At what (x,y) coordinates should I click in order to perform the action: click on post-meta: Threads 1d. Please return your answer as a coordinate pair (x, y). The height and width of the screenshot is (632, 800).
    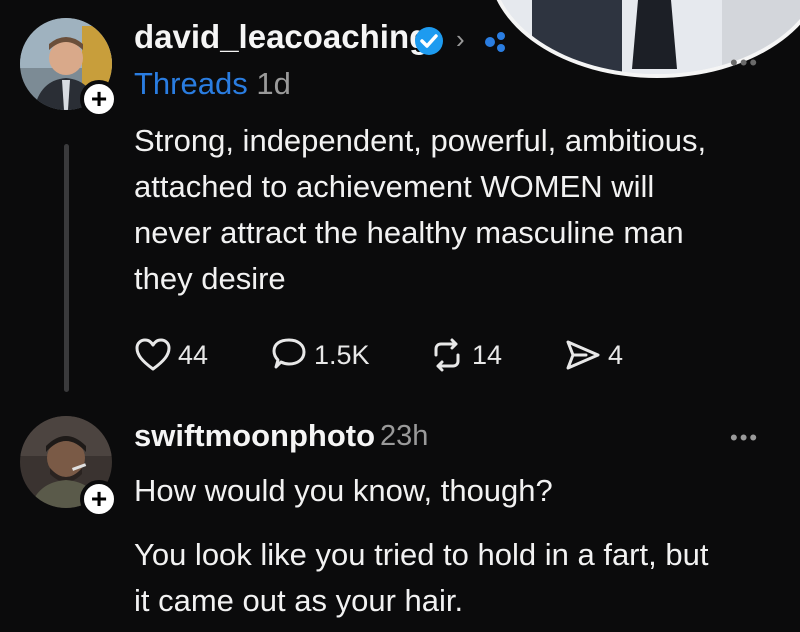
    Looking at the image, I should click on (212, 84).